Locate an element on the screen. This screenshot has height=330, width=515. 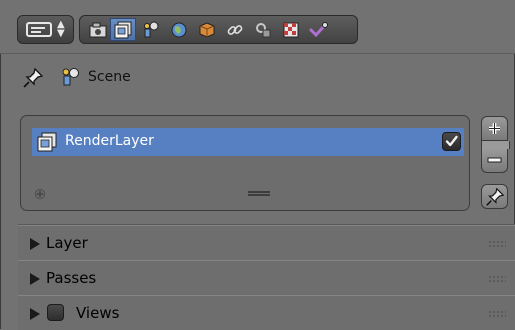
tab-scene is located at coordinates (151, 29).